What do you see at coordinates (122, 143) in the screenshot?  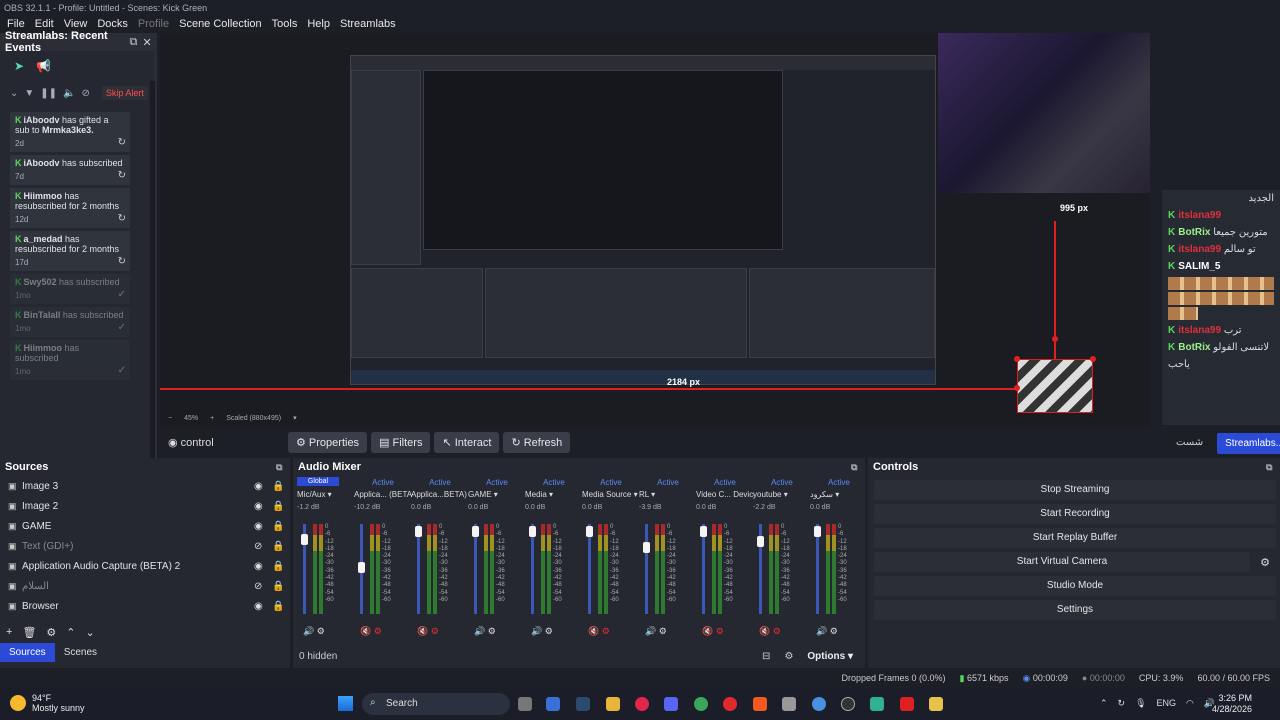 I see `replay-icon: ↻` at bounding box center [122, 143].